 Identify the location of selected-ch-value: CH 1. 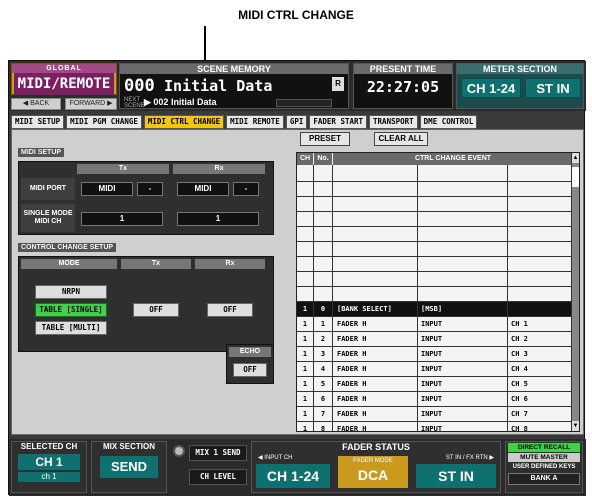
(49, 462).